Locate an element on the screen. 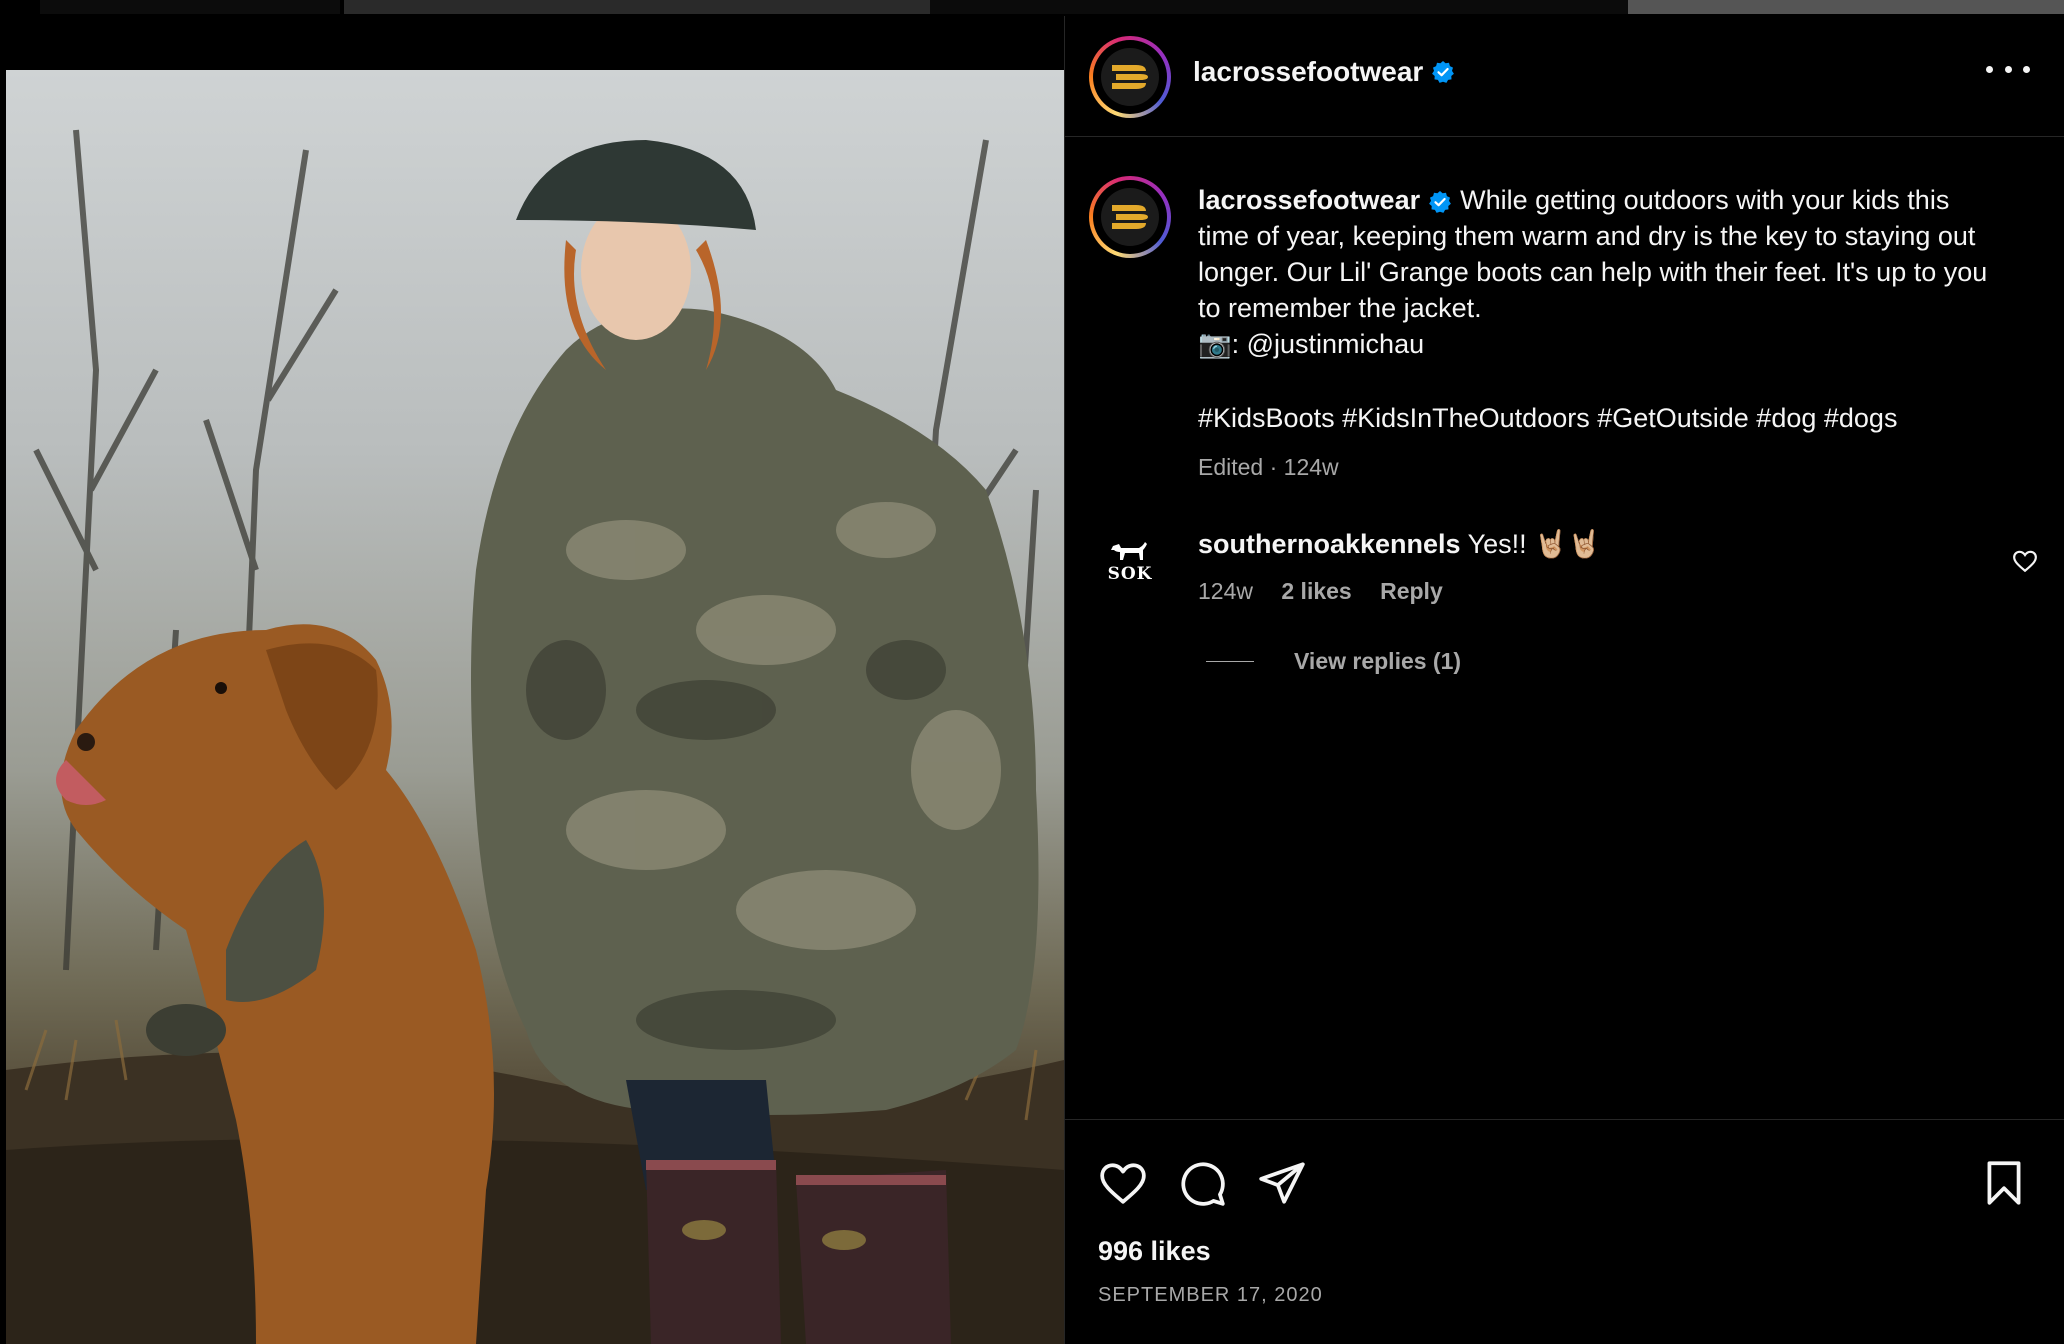  more-options-button is located at coordinates (2008, 69).